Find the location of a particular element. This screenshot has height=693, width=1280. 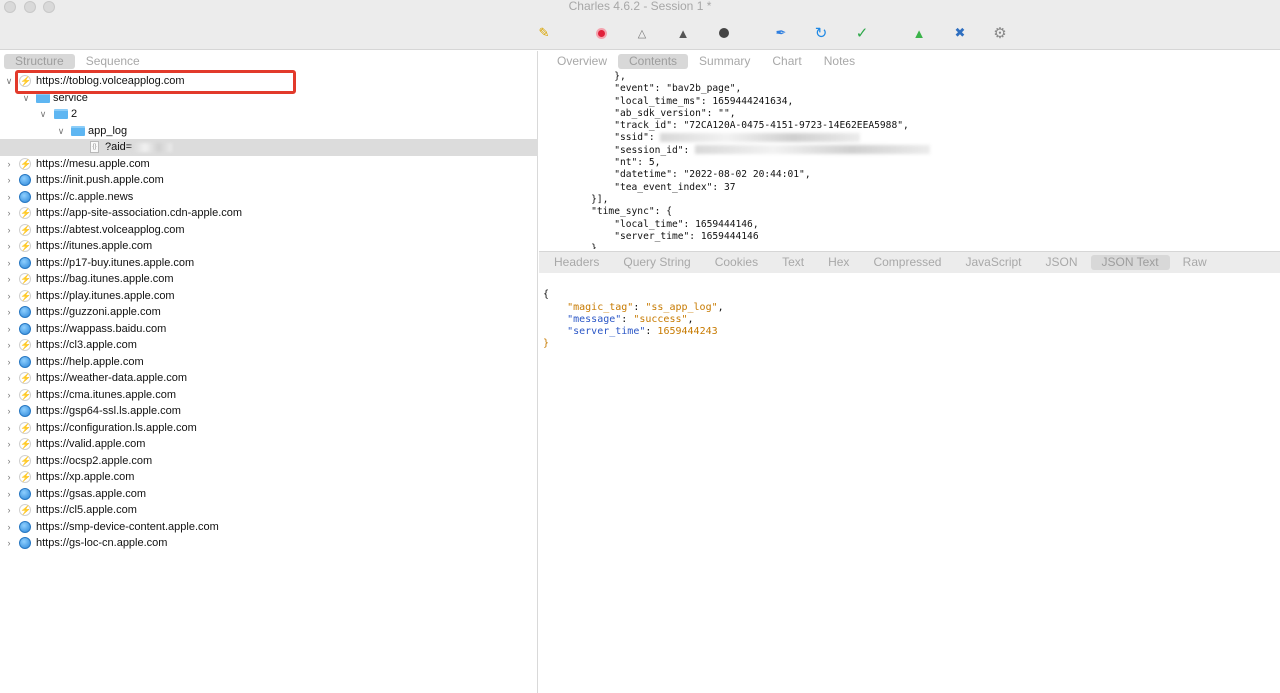

host-row: › https://smp-device-content.apple.com is located at coordinates (269, 527).